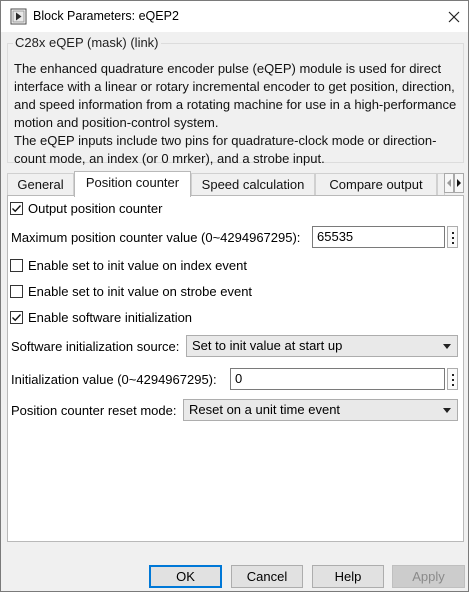 This screenshot has height=592, width=469. I want to click on output-position-counter-checkbox, so click(16, 208).